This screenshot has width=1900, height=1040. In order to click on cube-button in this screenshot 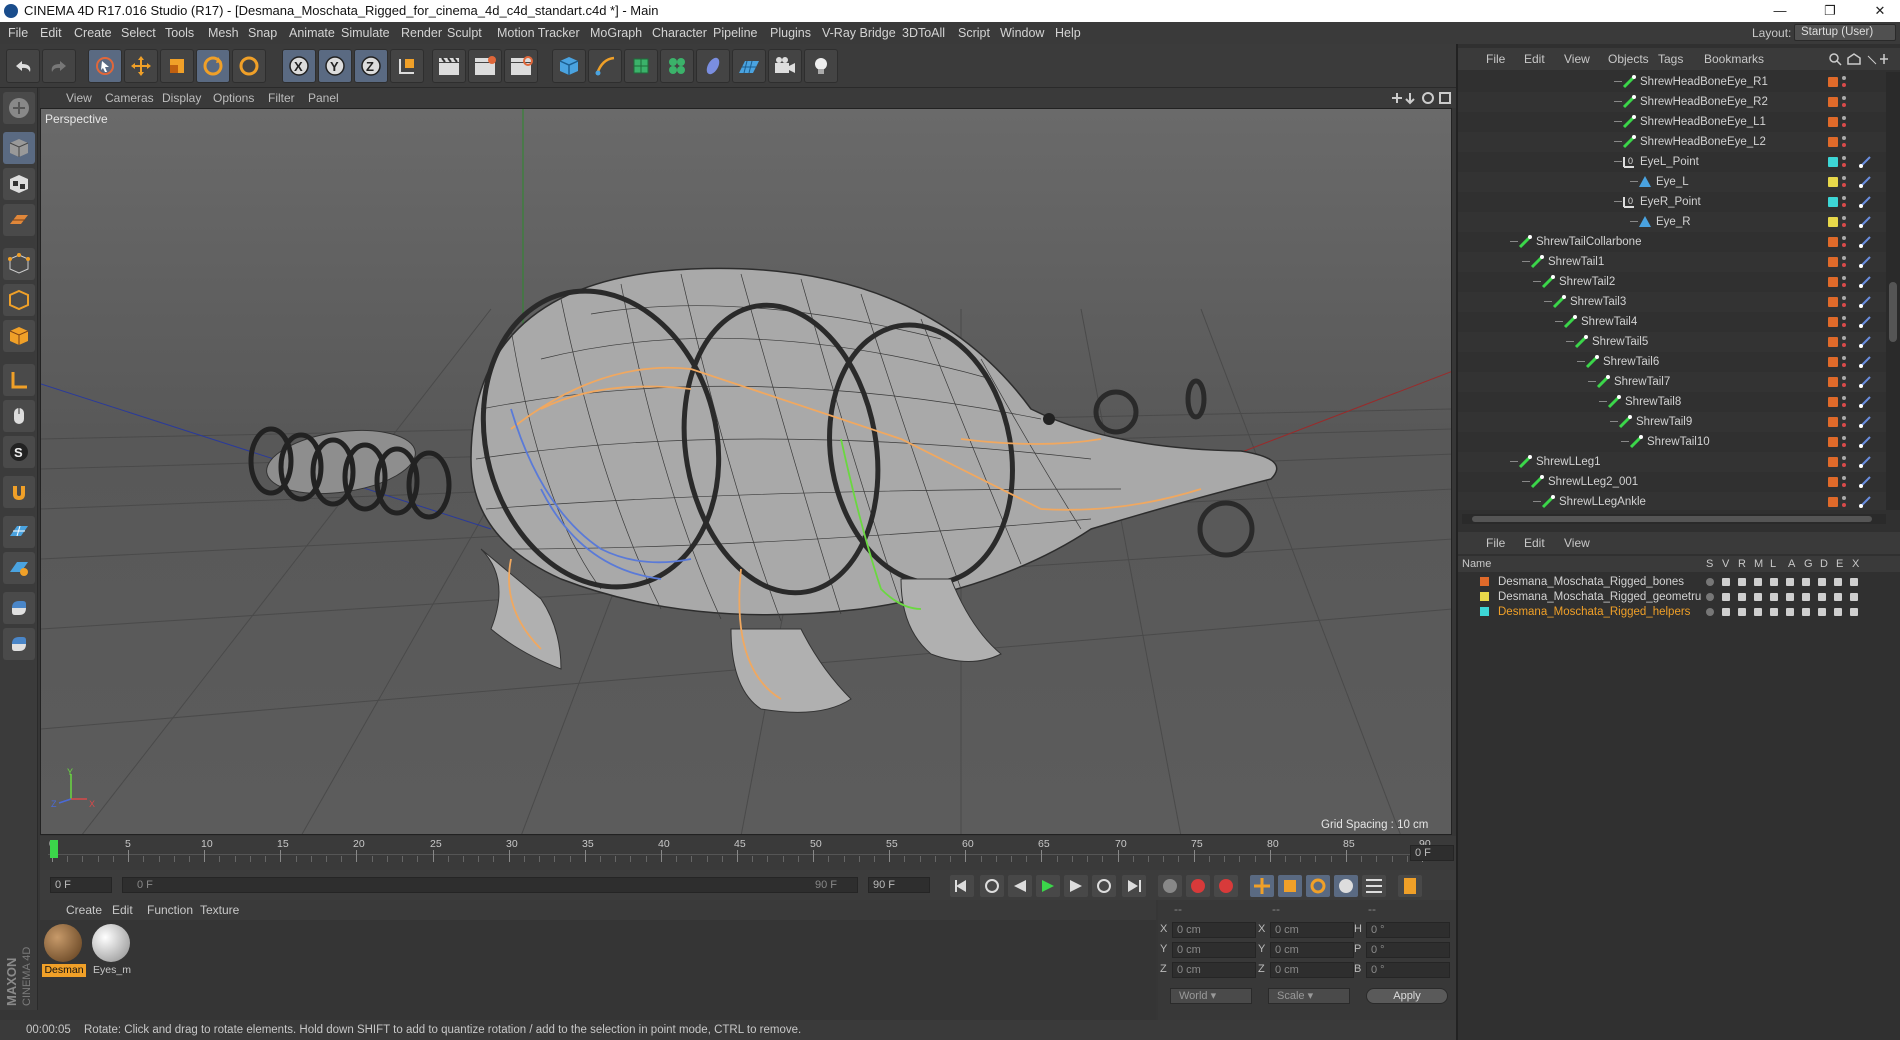, I will do `click(569, 66)`.